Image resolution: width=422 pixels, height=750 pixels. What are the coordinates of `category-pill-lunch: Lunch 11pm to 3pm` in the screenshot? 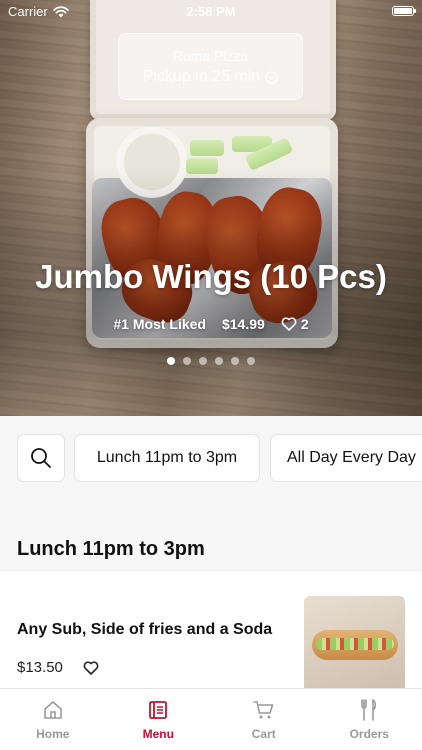 It's located at (167, 458).